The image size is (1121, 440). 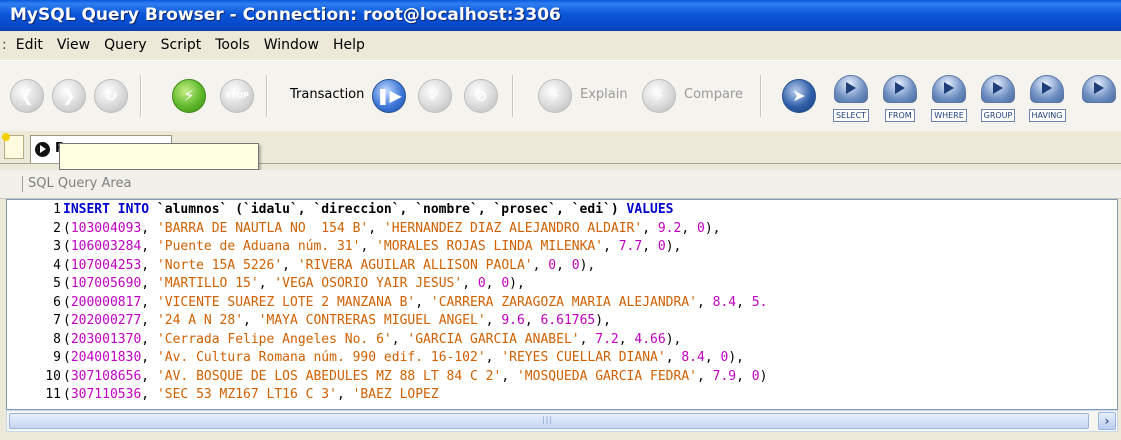 I want to click on code-token: '24 A N 28', so click(x=200, y=320).